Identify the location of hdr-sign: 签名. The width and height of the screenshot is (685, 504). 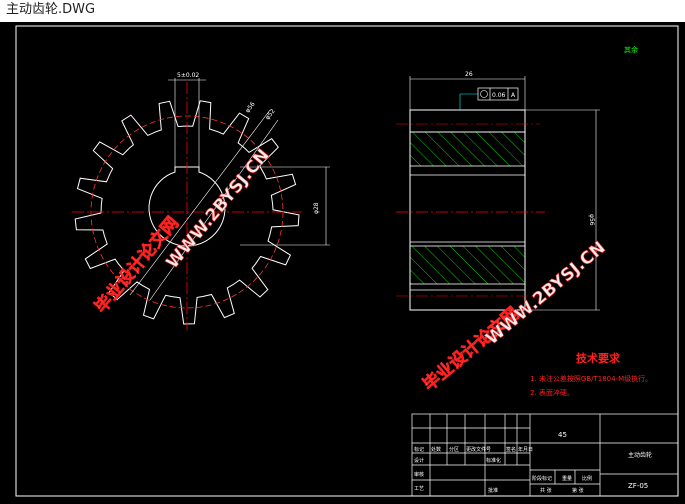
(511, 449).